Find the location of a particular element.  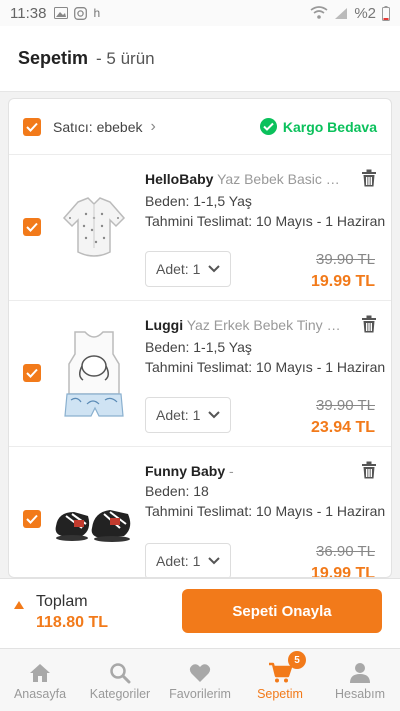

check-circle-icon is located at coordinates (268, 126).